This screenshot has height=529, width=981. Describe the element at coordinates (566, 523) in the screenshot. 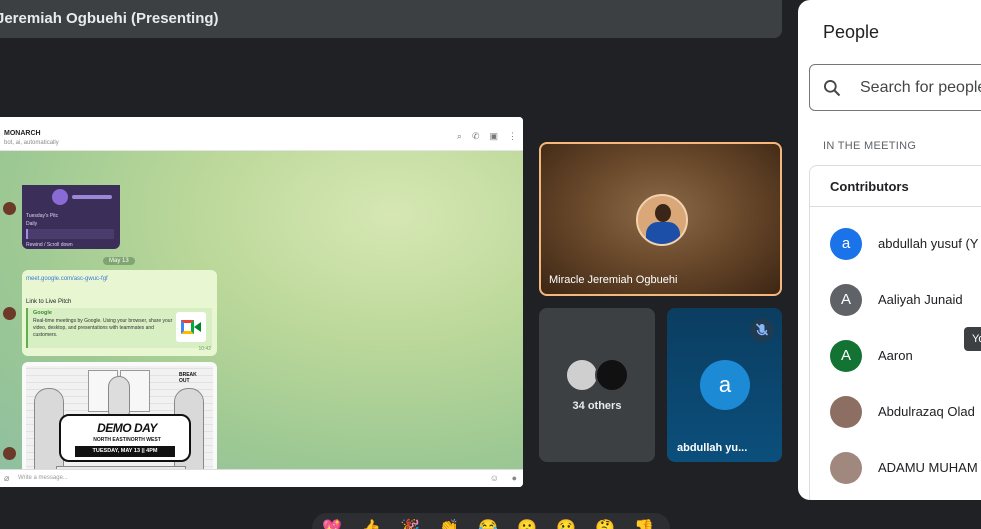

I see `reaction-button: 😢` at that location.